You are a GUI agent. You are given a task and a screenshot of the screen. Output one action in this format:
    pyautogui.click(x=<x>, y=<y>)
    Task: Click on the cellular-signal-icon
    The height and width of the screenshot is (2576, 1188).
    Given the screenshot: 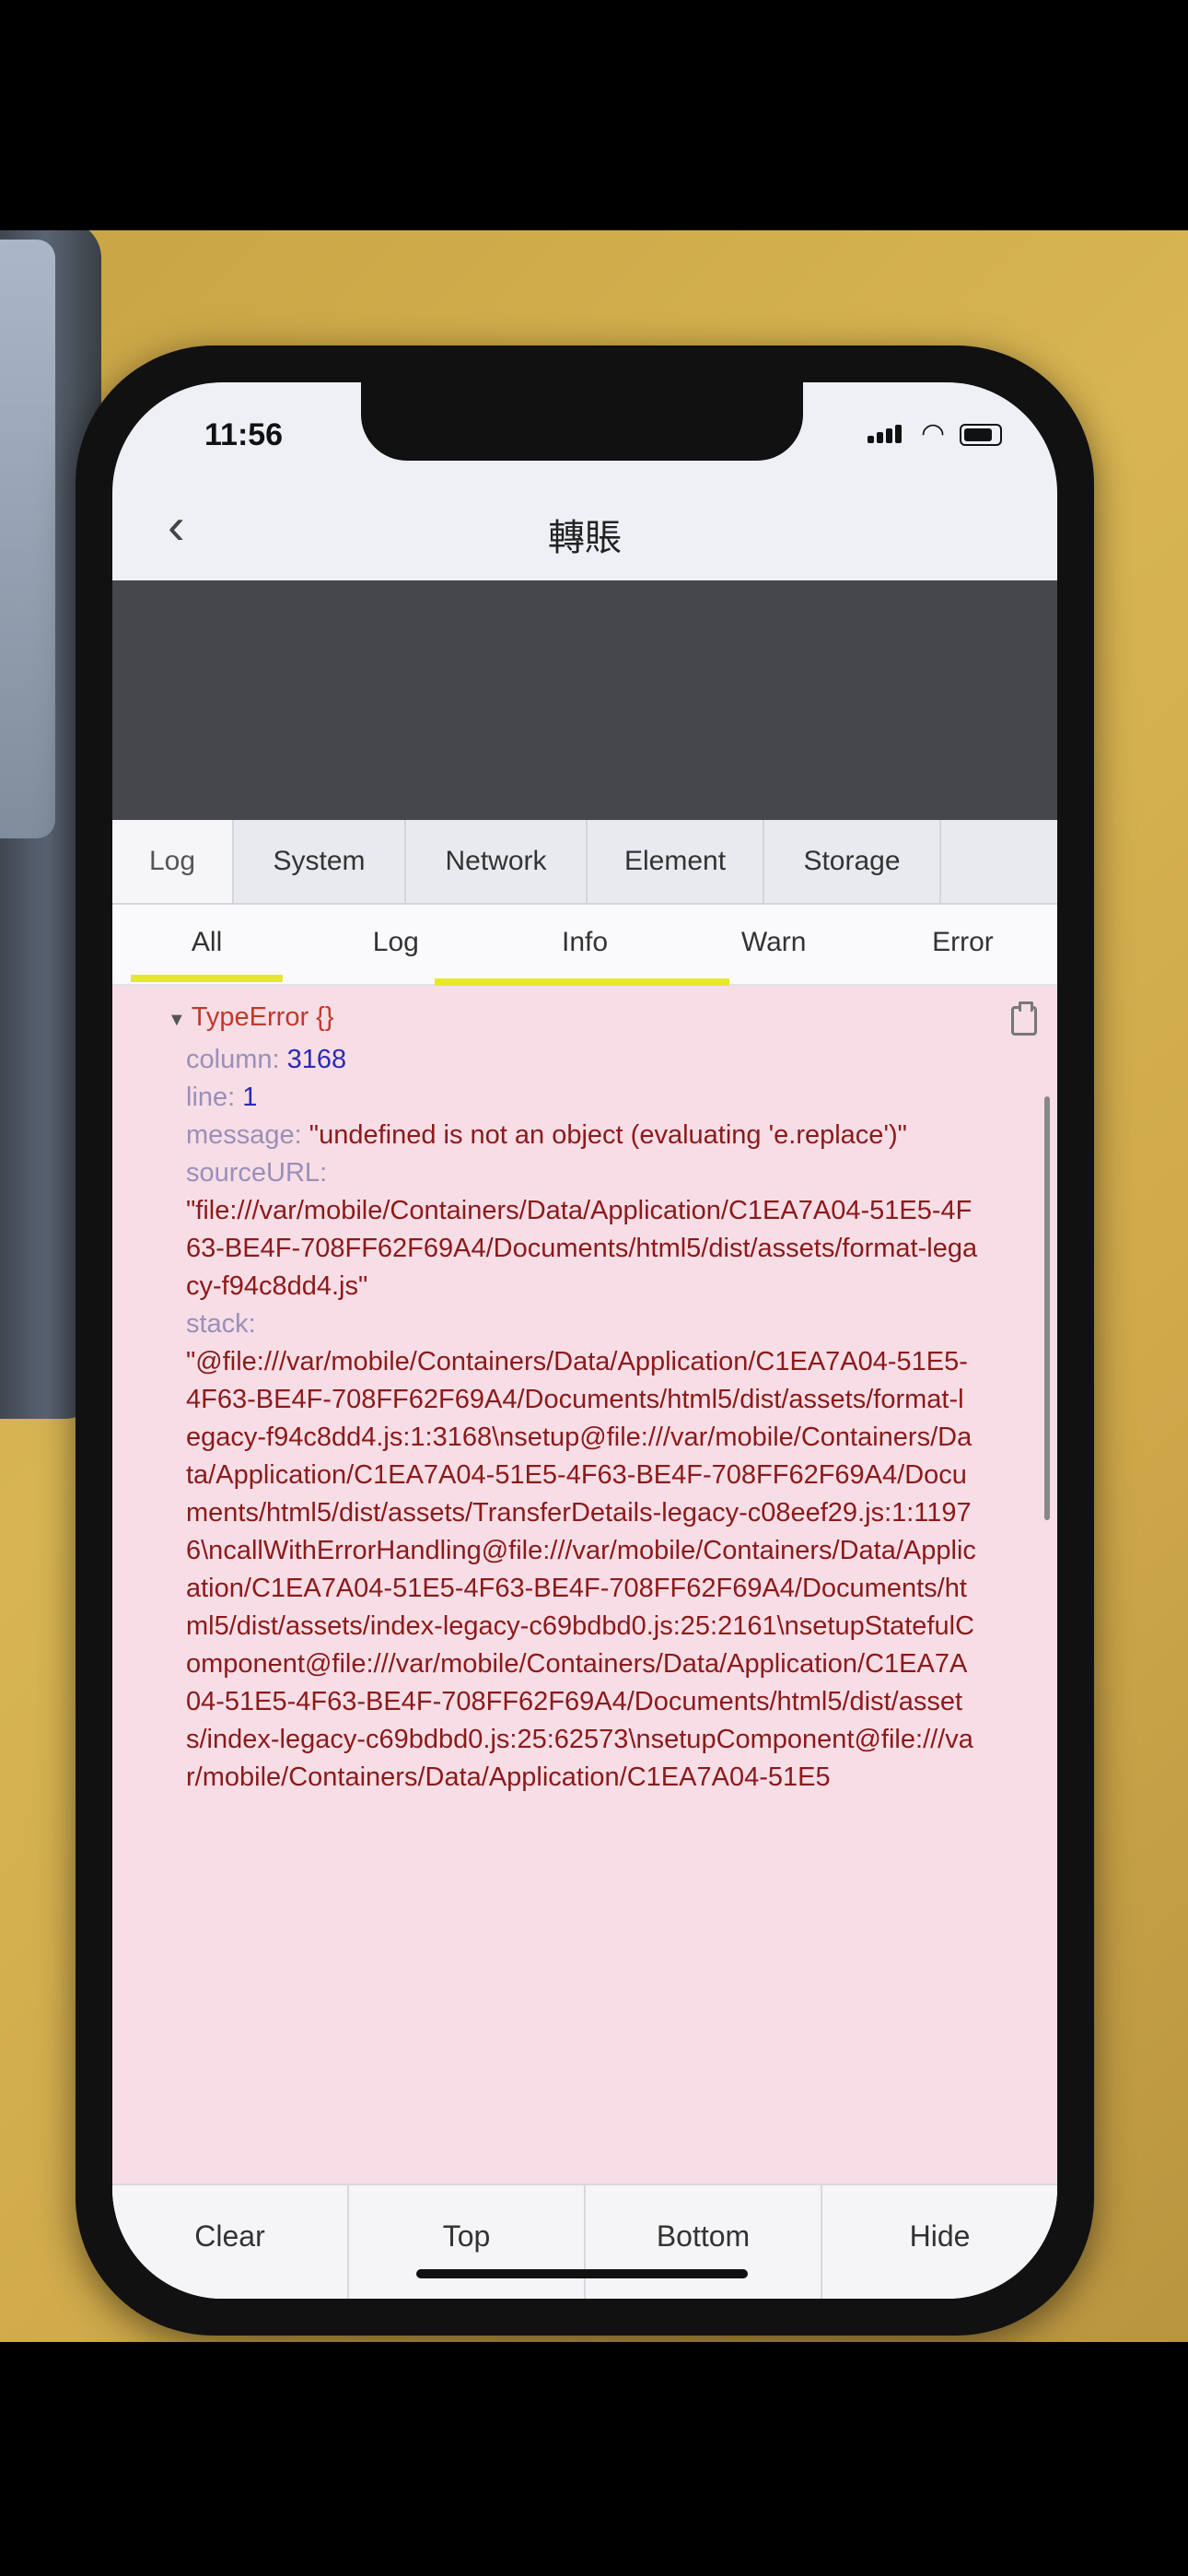 What is the action you would take?
    pyautogui.click(x=886, y=434)
    